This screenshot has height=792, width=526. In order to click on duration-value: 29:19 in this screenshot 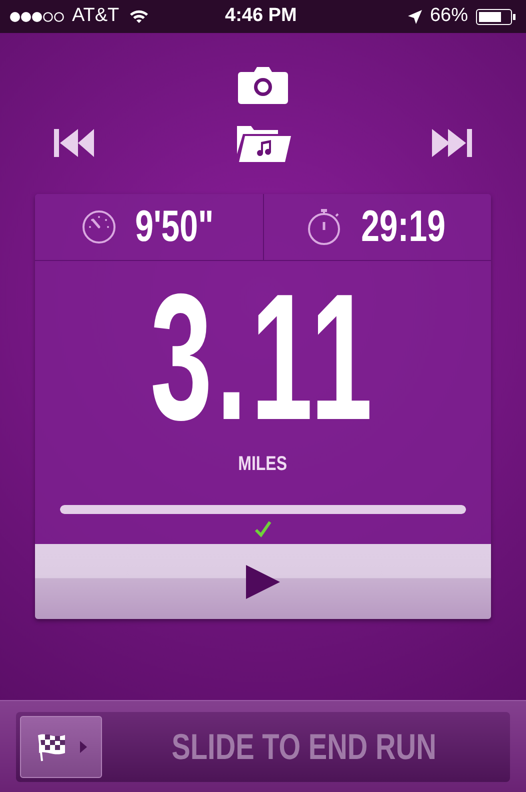, I will do `click(403, 227)`.